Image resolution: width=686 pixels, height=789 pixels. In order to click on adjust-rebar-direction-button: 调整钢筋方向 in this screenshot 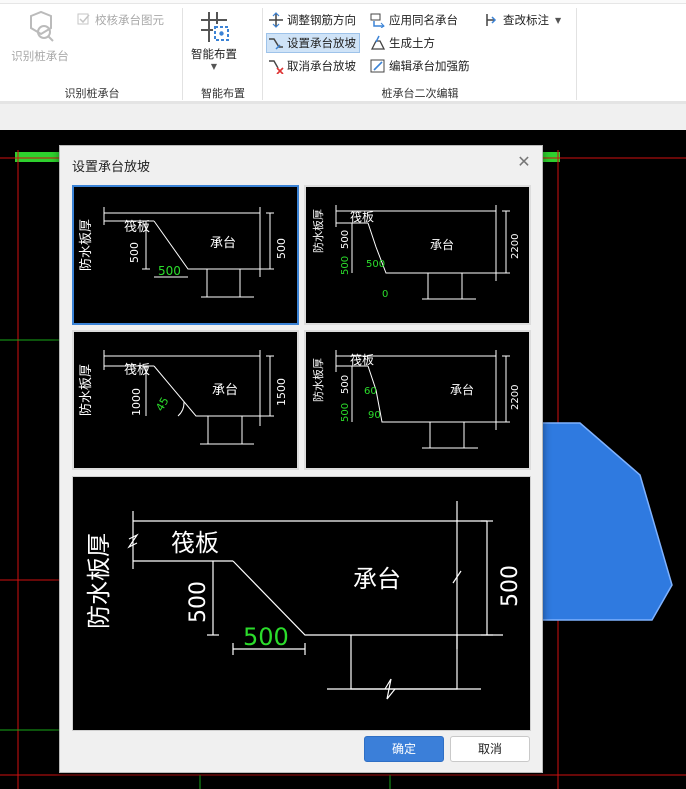, I will do `click(312, 20)`.